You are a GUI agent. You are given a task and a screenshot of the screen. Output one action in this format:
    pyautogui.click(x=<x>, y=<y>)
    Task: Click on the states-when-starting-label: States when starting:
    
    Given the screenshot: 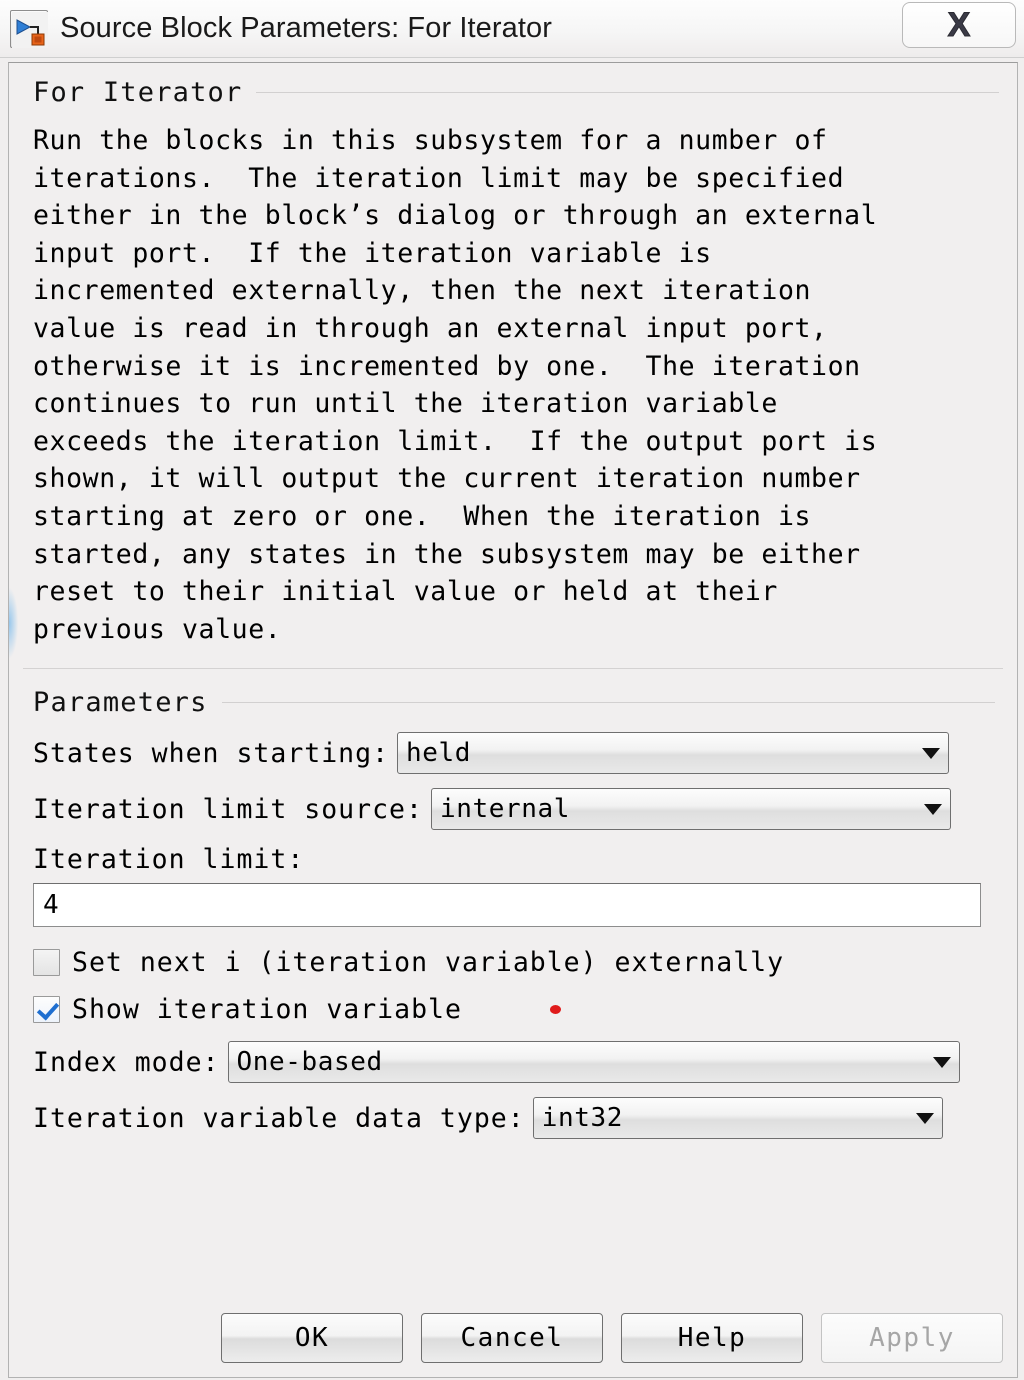 What is the action you would take?
    pyautogui.click(x=211, y=753)
    